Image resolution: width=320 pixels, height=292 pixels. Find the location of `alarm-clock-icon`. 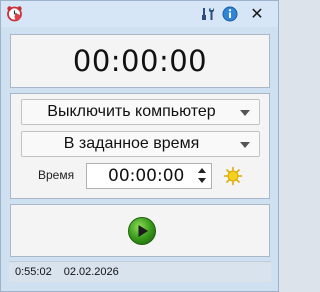

alarm-clock-icon is located at coordinates (14, 13).